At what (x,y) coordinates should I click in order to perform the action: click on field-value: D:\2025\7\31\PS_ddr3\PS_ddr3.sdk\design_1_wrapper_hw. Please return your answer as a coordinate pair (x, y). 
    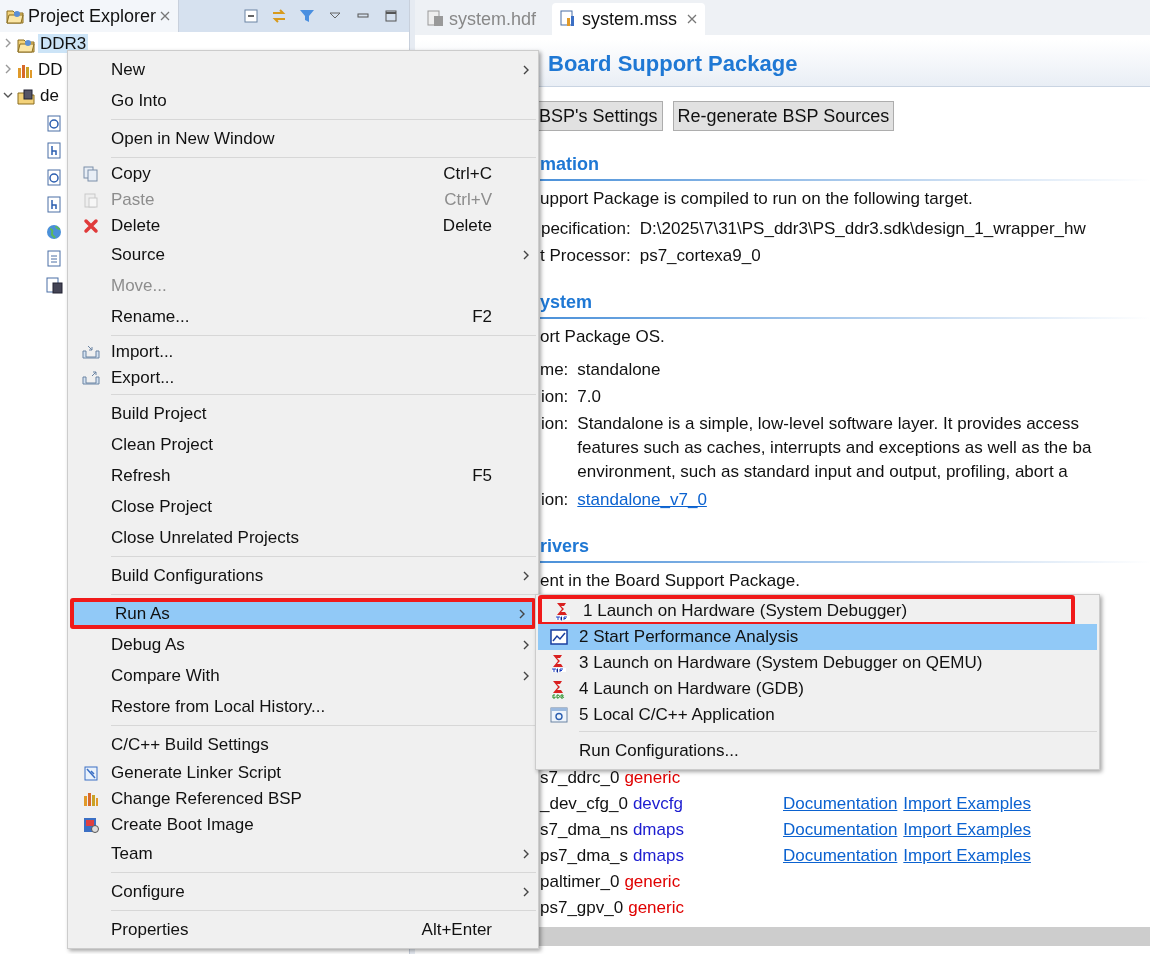
    Looking at the image, I should click on (863, 229).